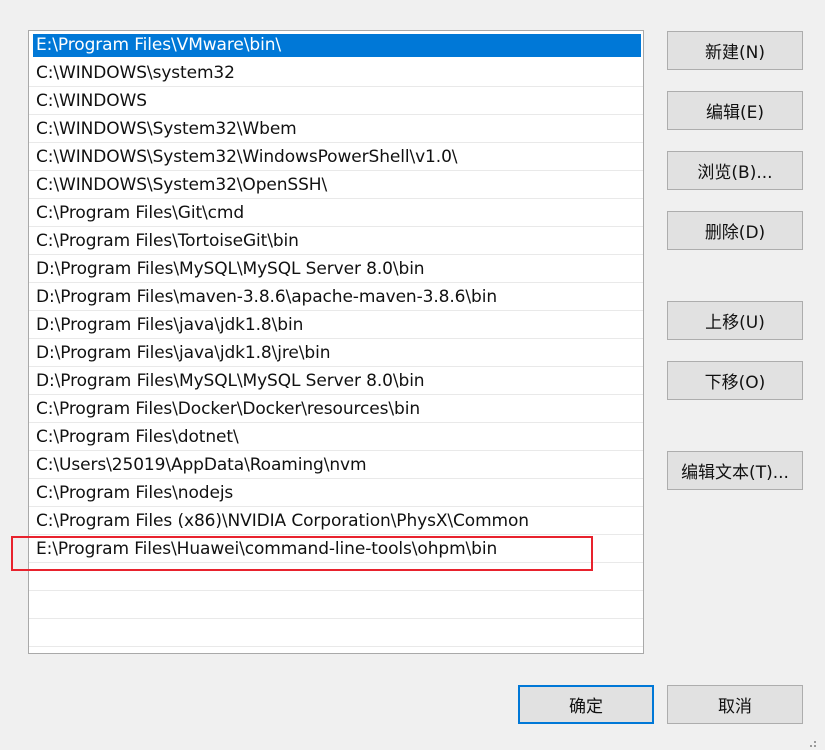  Describe the element at coordinates (735, 320) in the screenshot. I see `move-up-button: 上移(U)` at that location.